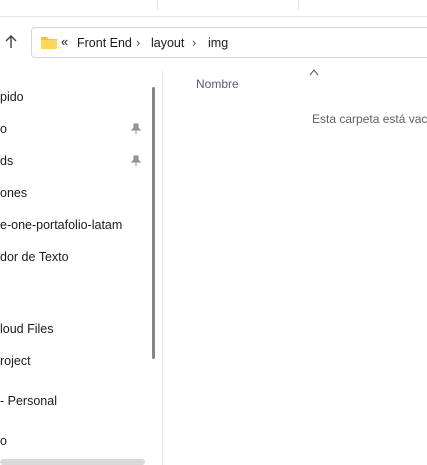 This screenshot has width=427, height=465. I want to click on column-header-name: Nombre, so click(217, 84).